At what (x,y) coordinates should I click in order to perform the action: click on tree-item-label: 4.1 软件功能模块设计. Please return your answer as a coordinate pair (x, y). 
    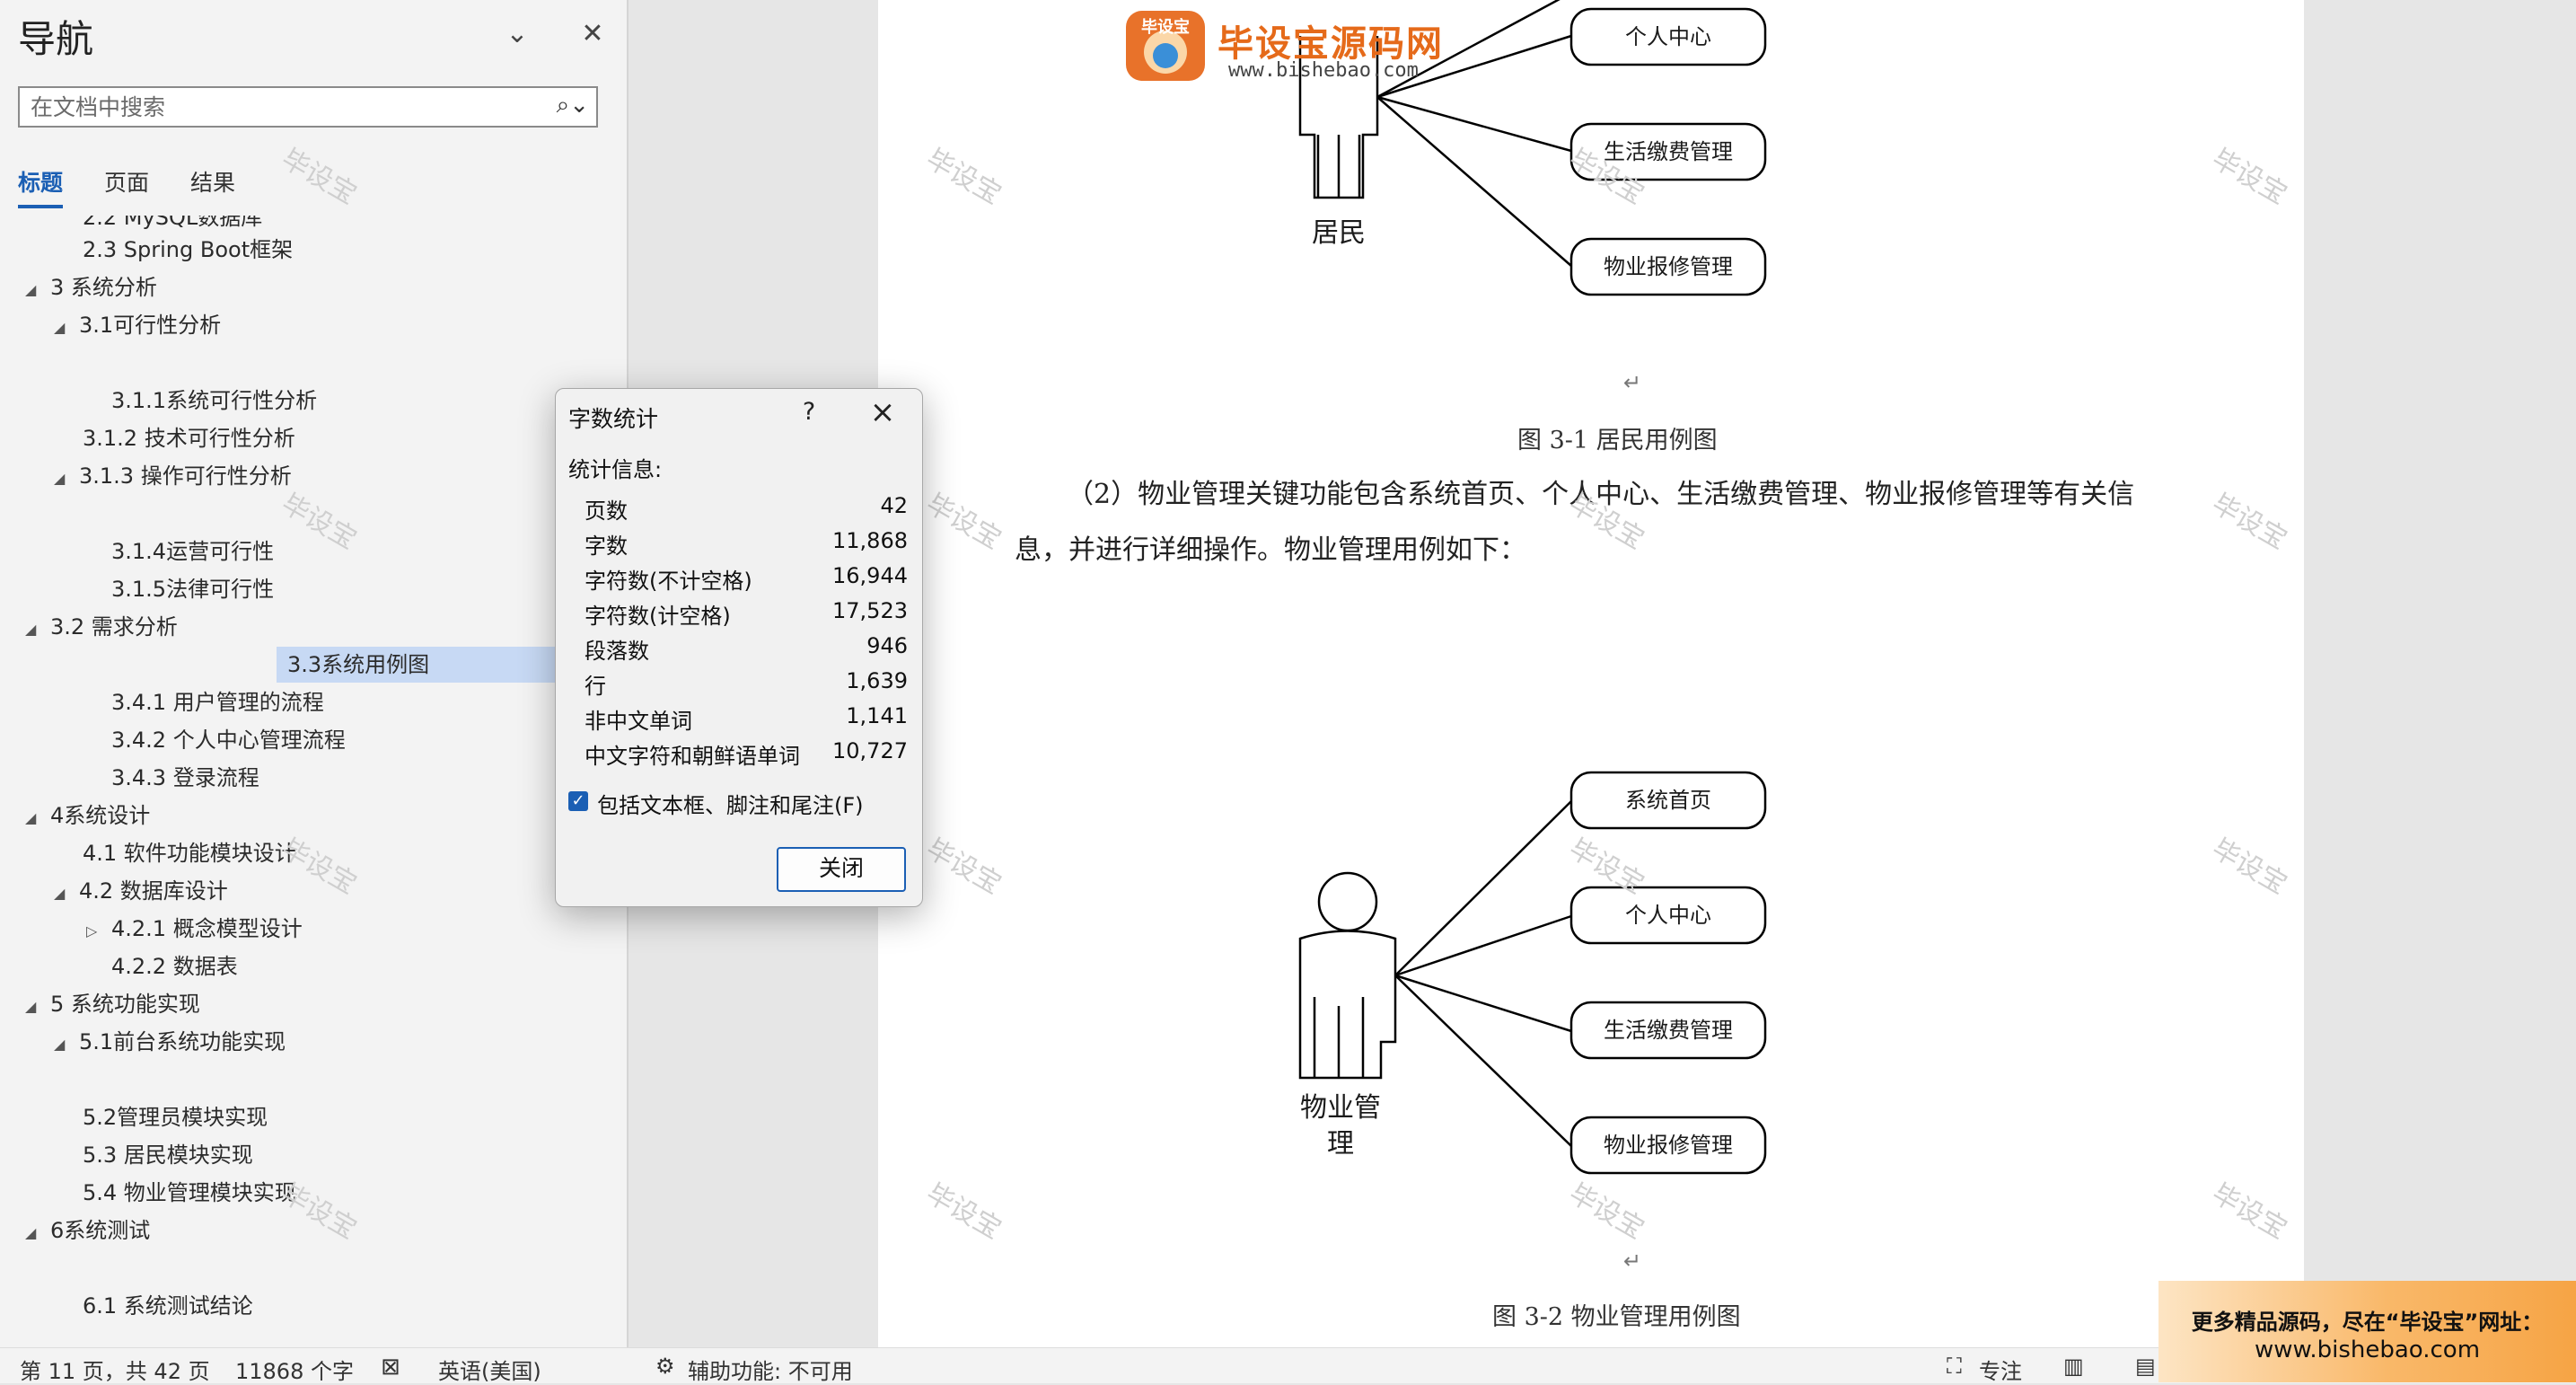
    Looking at the image, I should click on (189, 854).